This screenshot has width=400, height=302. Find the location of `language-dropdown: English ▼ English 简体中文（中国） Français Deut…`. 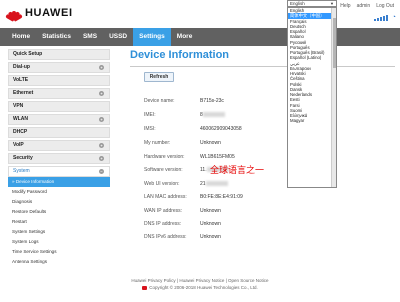

language-dropdown: English ▼ English 简体中文（中国） Français Deut… is located at coordinates (312, 94).